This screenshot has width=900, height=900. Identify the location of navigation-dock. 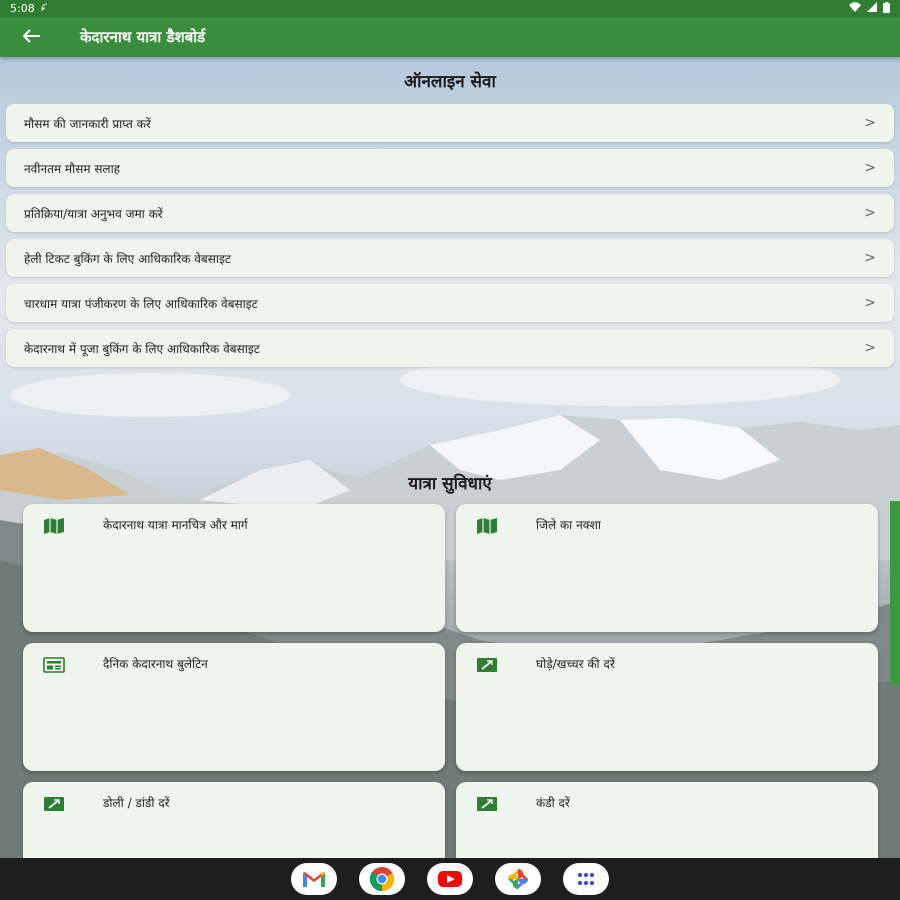
(450, 879).